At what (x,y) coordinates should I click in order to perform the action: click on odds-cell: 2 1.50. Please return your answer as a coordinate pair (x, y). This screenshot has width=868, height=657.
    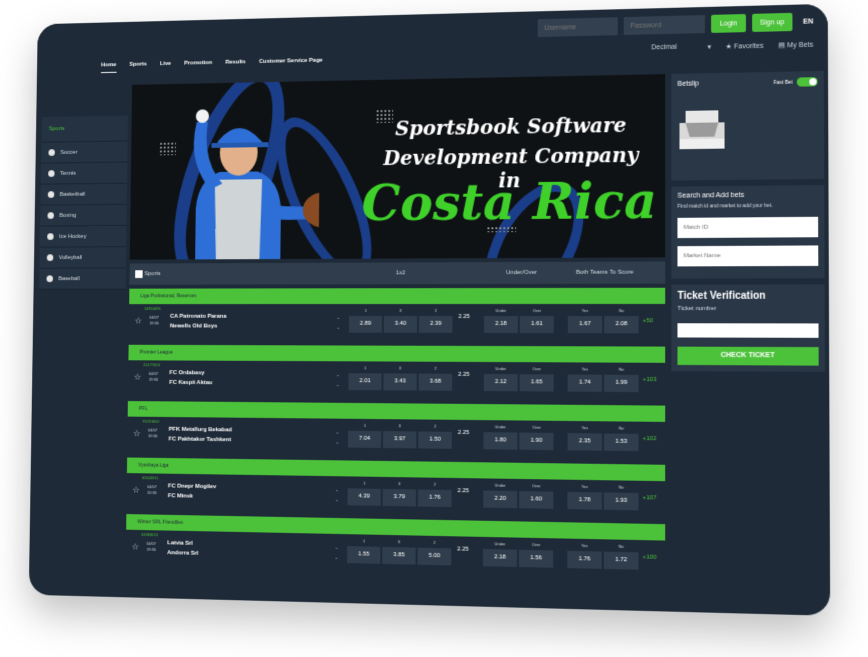
    Looking at the image, I should click on (435, 436).